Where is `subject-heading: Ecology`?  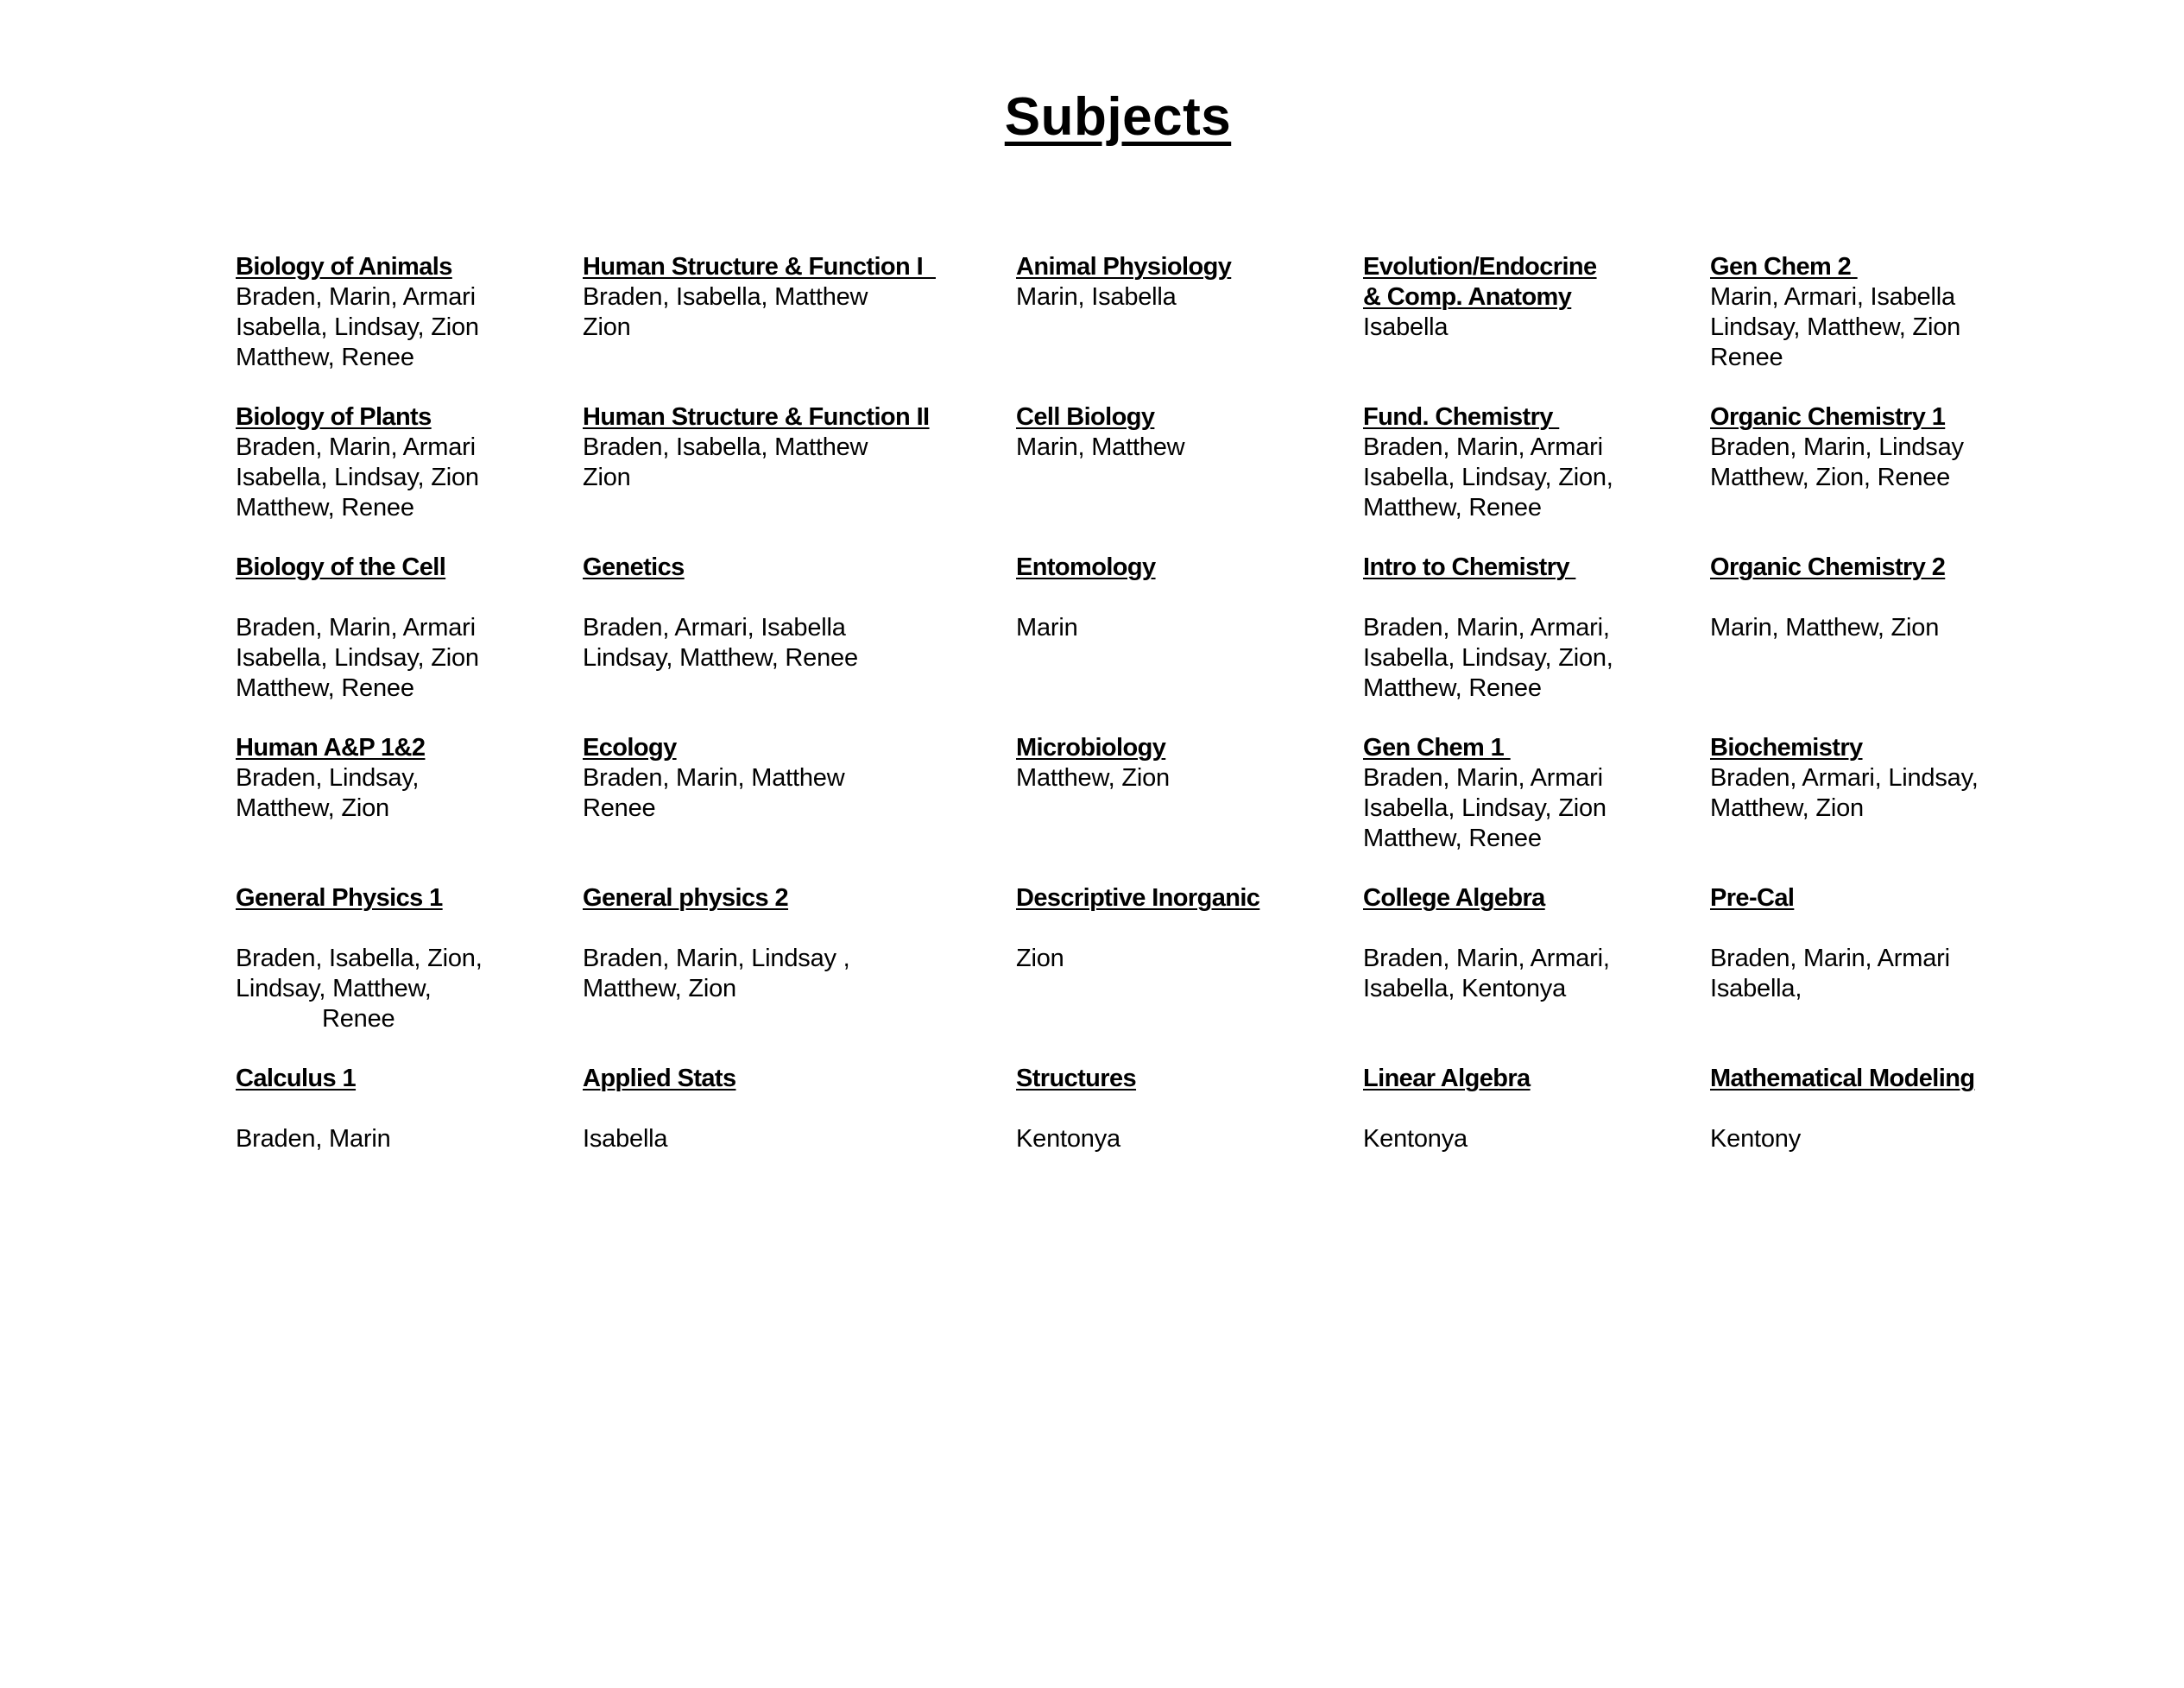 subject-heading: Ecology is located at coordinates (630, 748).